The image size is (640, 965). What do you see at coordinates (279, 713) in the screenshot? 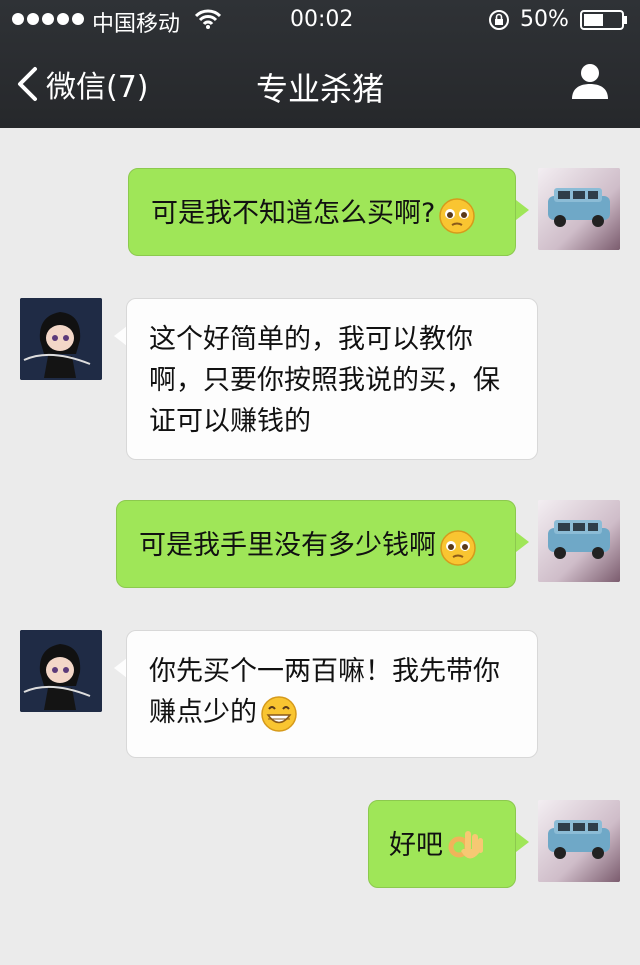
I see `grinning-face-emoji-icon` at bounding box center [279, 713].